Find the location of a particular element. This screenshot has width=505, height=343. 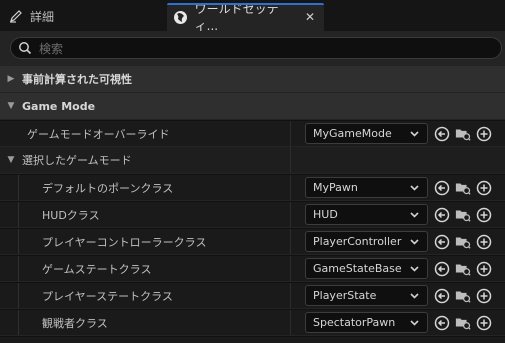

chevron-right-icon: ▶ is located at coordinates (11, 79).